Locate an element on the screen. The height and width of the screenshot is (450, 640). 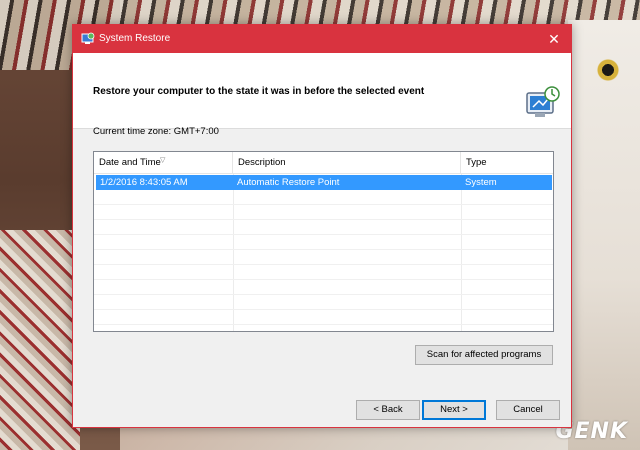
column-header-description: Description is located at coordinates (347, 163).